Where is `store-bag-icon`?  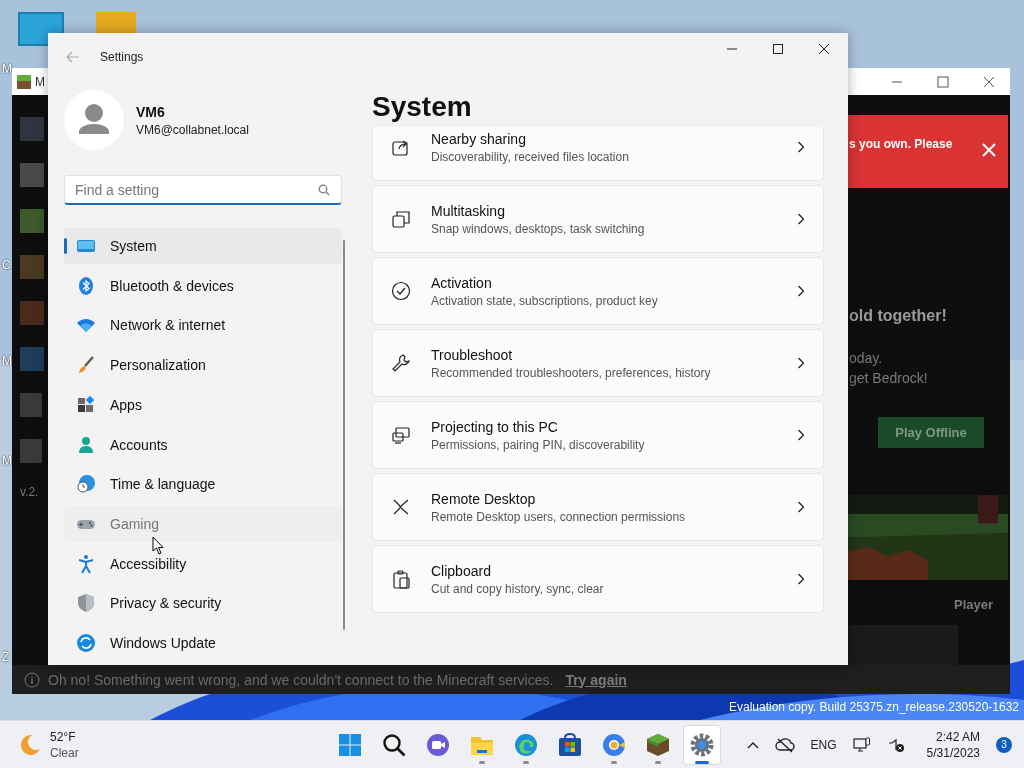 store-bag-icon is located at coordinates (570, 744).